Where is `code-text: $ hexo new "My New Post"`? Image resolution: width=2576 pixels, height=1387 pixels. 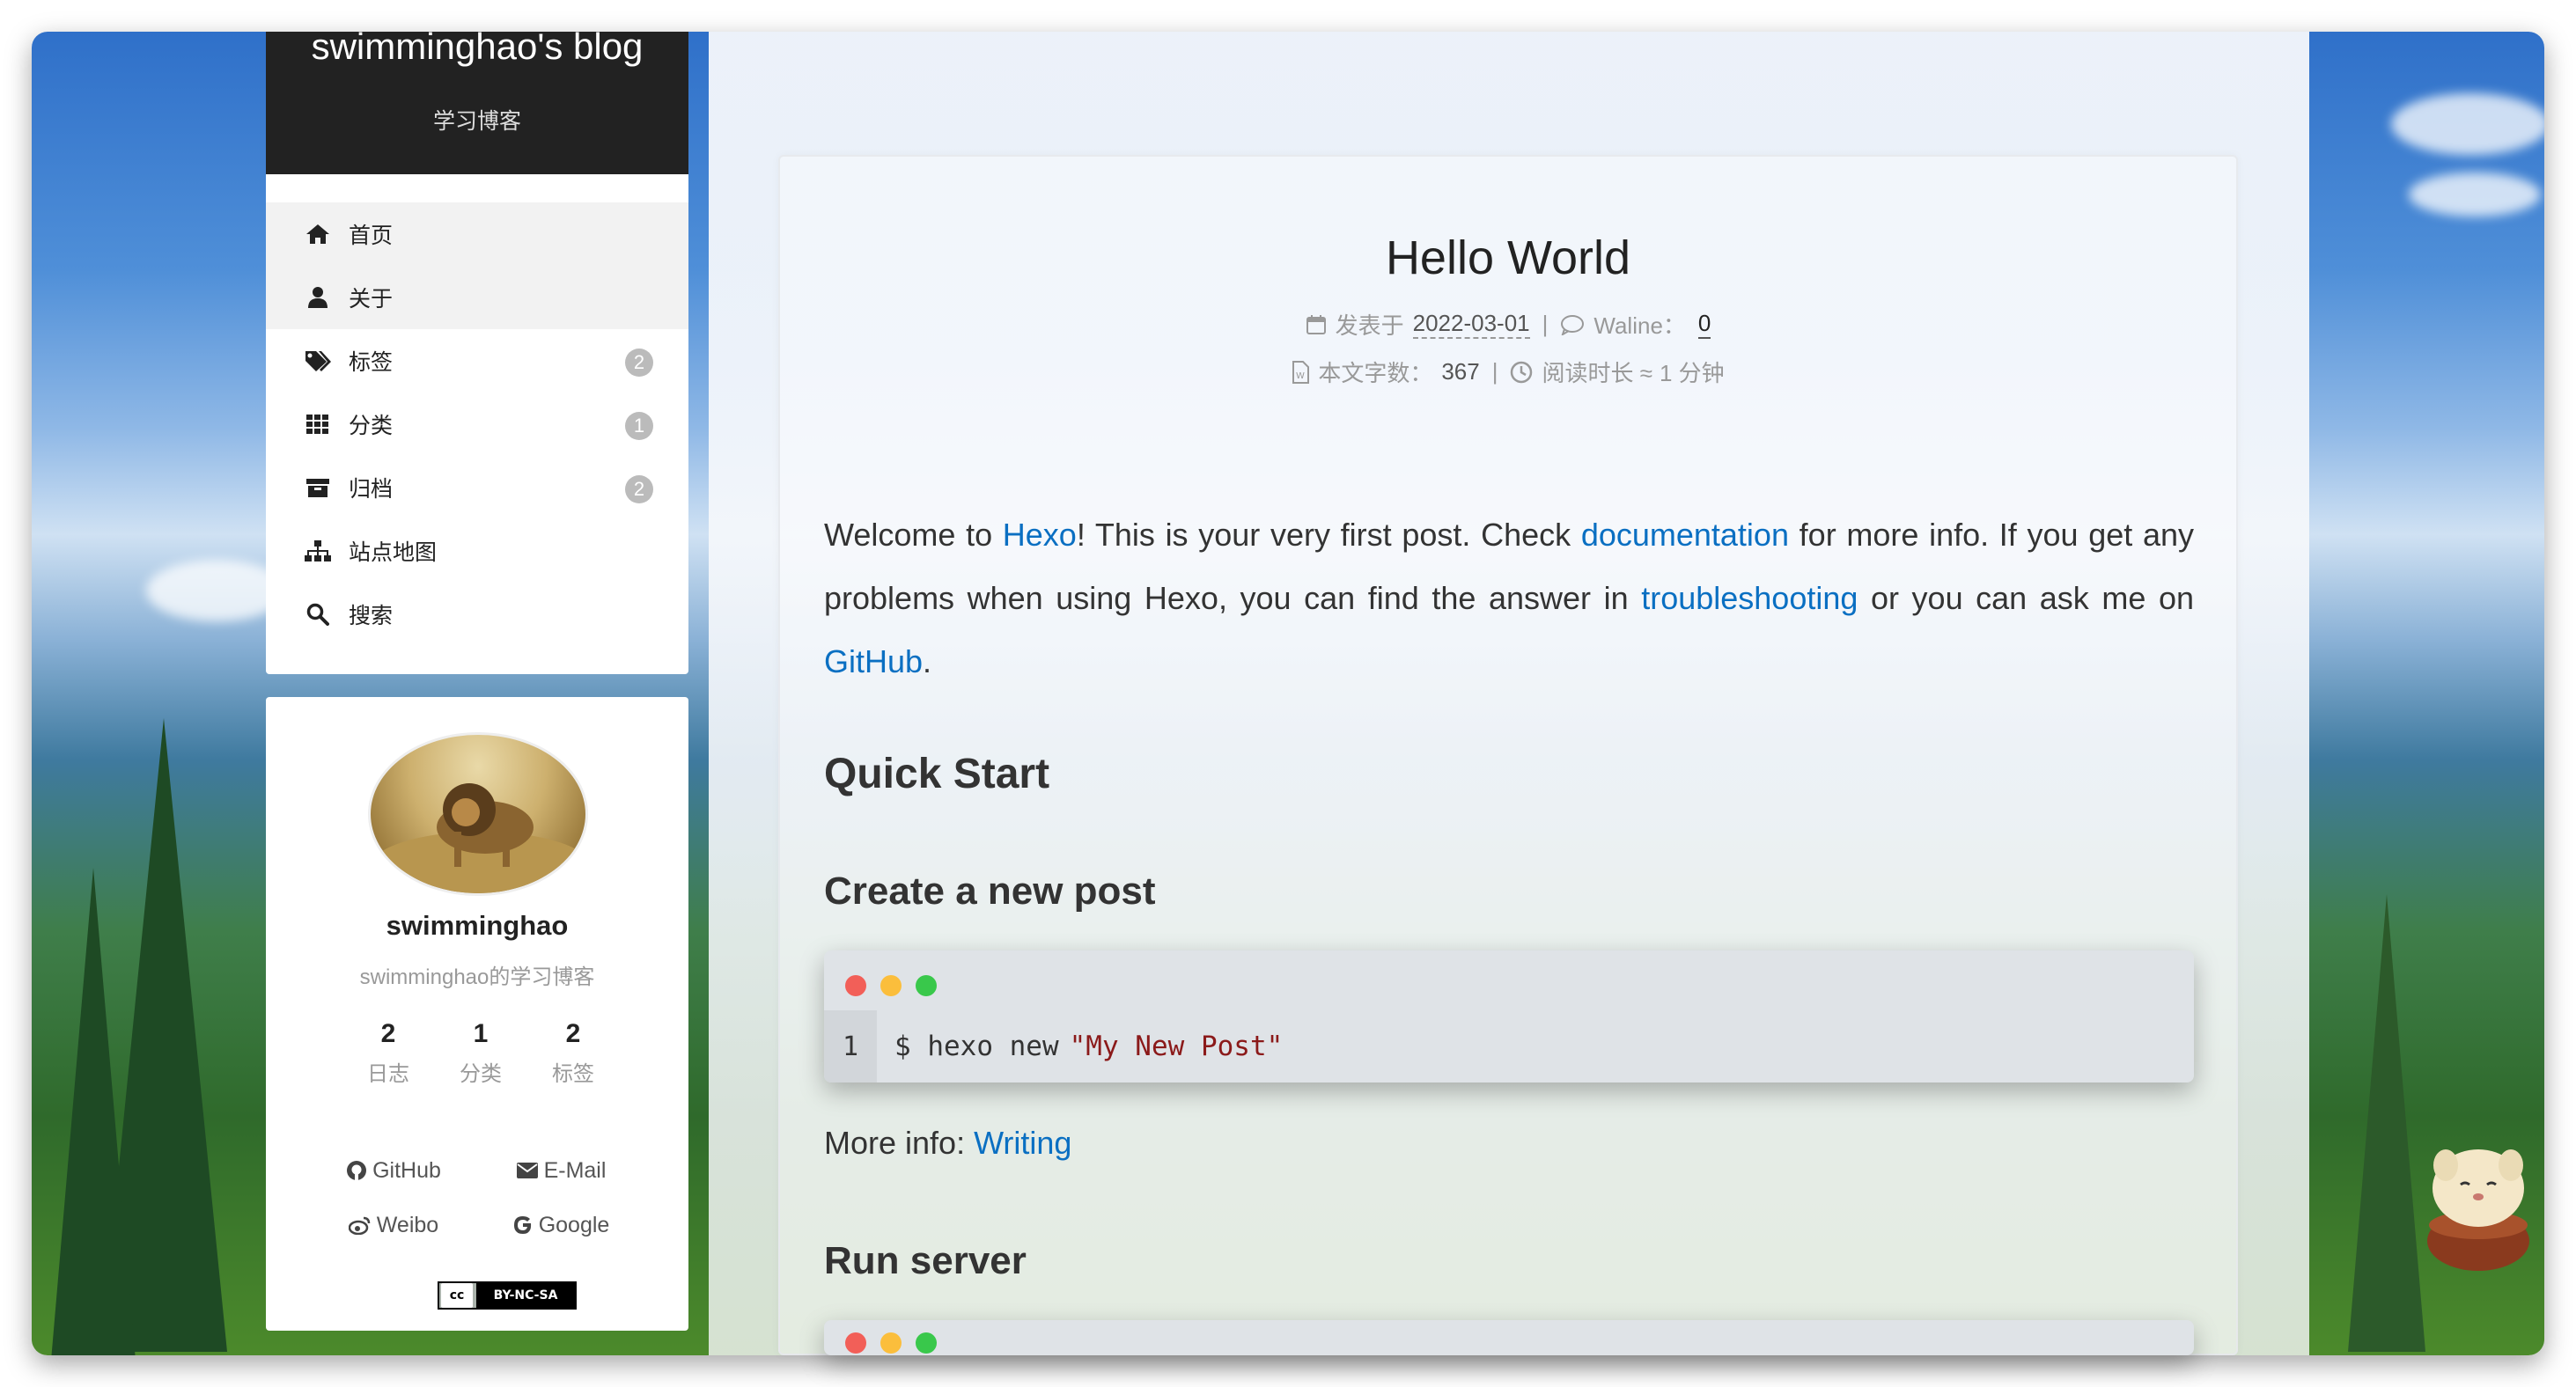 code-text: $ hexo new "My New Post" is located at coordinates (1536, 1046).